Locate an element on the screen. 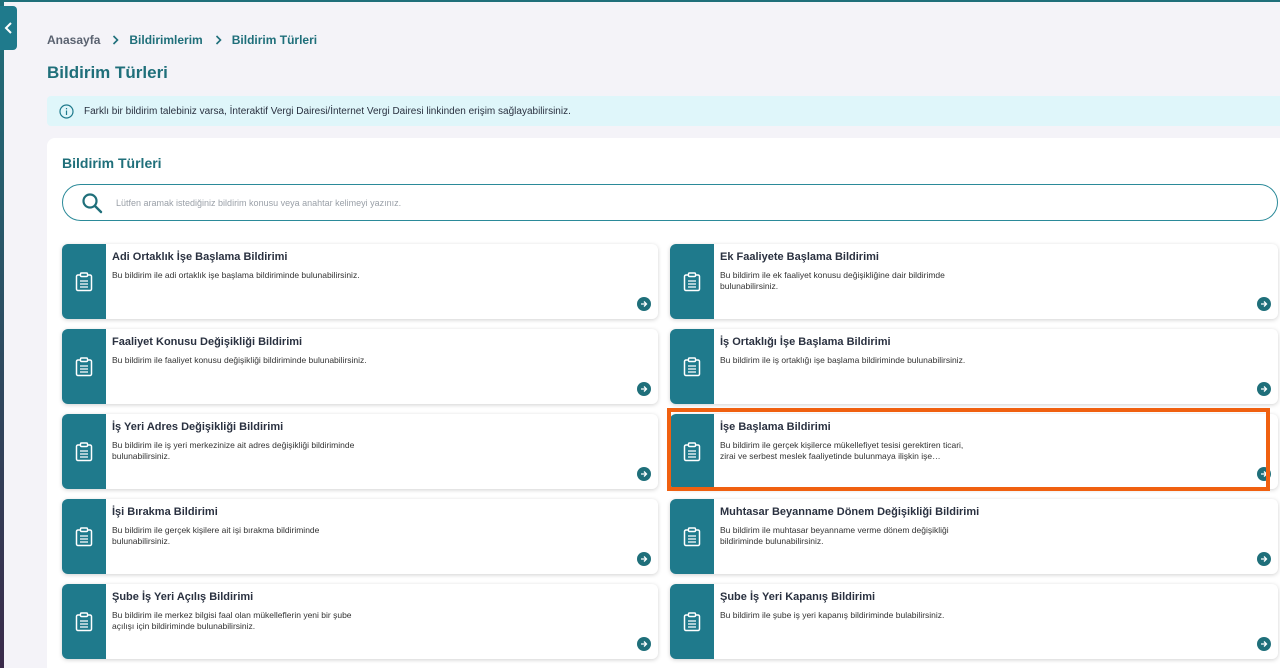 The height and width of the screenshot is (668, 1280). breadcrumb: Anasayfa Bildirimlerim Bildirim Türleri is located at coordinates (182, 40).